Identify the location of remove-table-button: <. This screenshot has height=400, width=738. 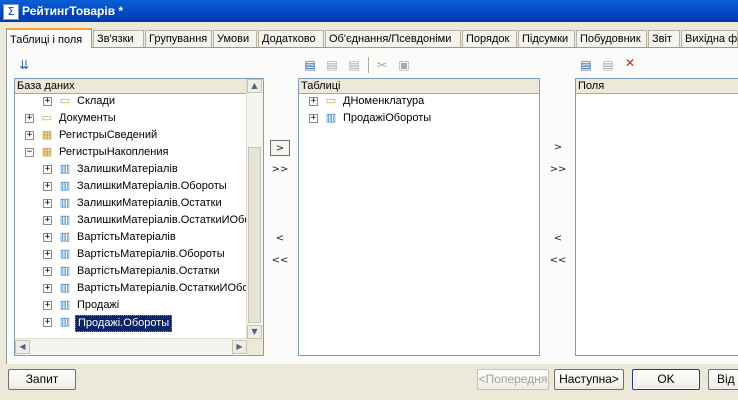
(280, 239).